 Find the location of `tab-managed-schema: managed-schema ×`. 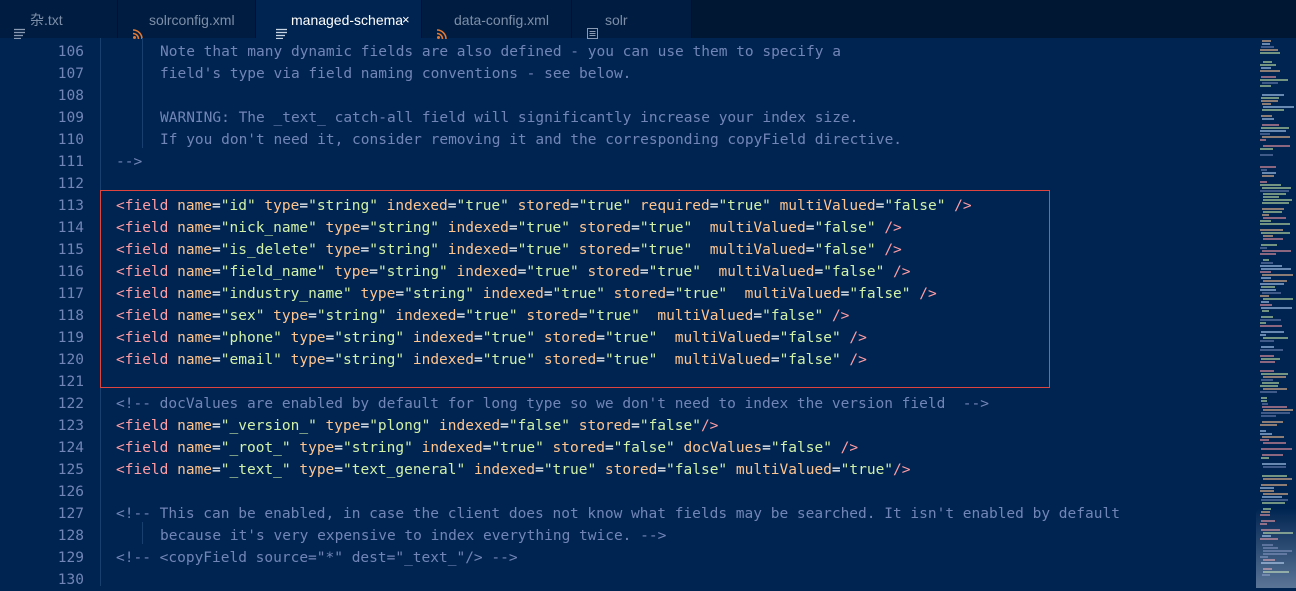

tab-managed-schema: managed-schema × is located at coordinates (339, 20).